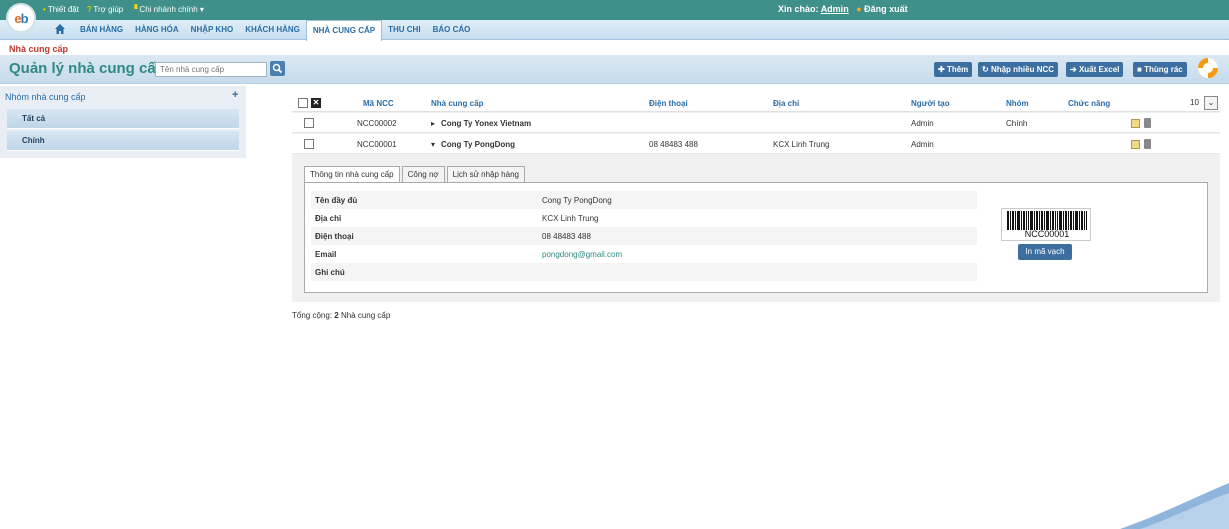 Image resolution: width=1229 pixels, height=529 pixels. Describe the element at coordinates (801, 144) in the screenshot. I see `supplier-address: KCX Linh Trung` at that location.